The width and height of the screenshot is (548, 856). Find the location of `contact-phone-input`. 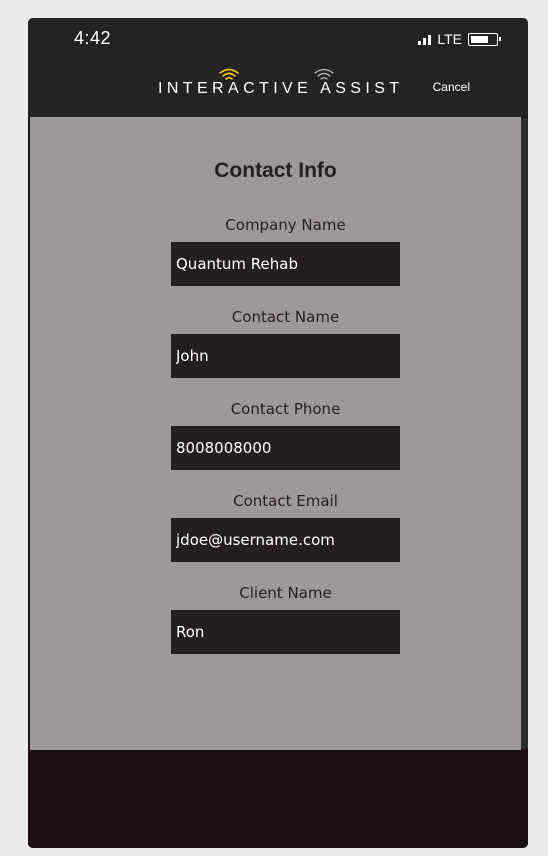

contact-phone-input is located at coordinates (285, 448).